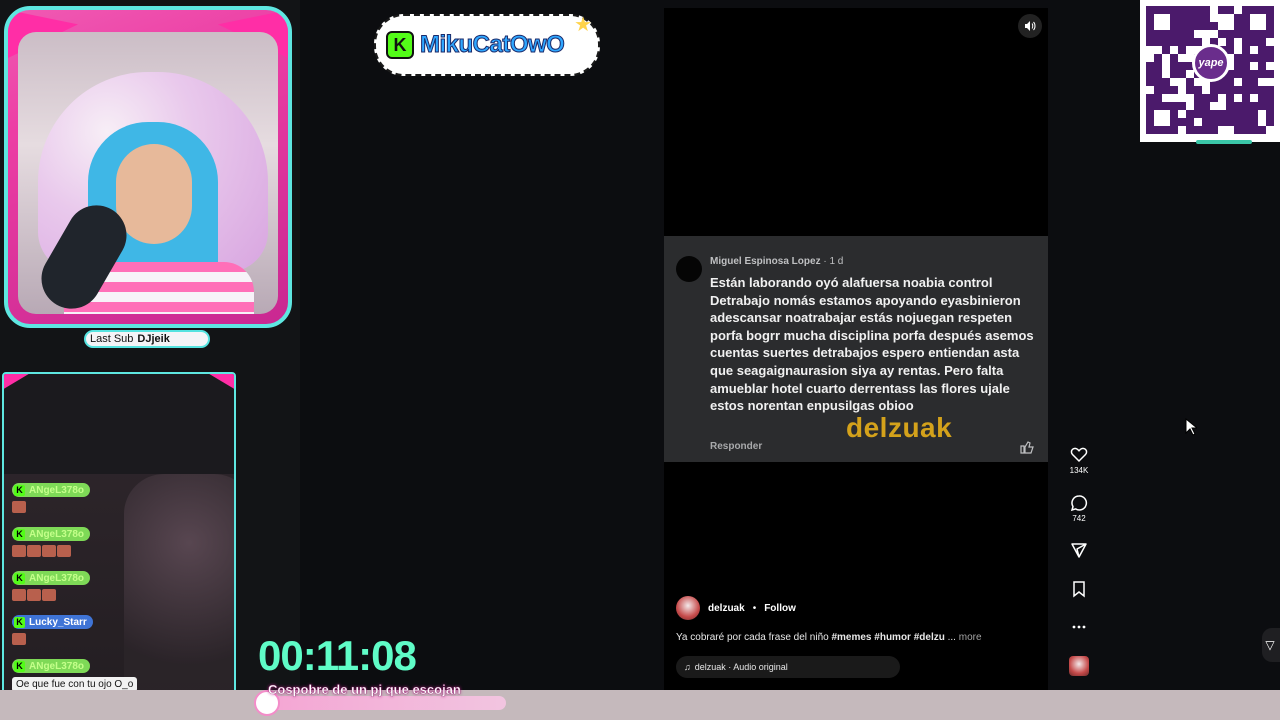 This screenshot has width=1280, height=720. Describe the element at coordinates (1211, 63) in the screenshot. I see `yape-logo: yape` at that location.